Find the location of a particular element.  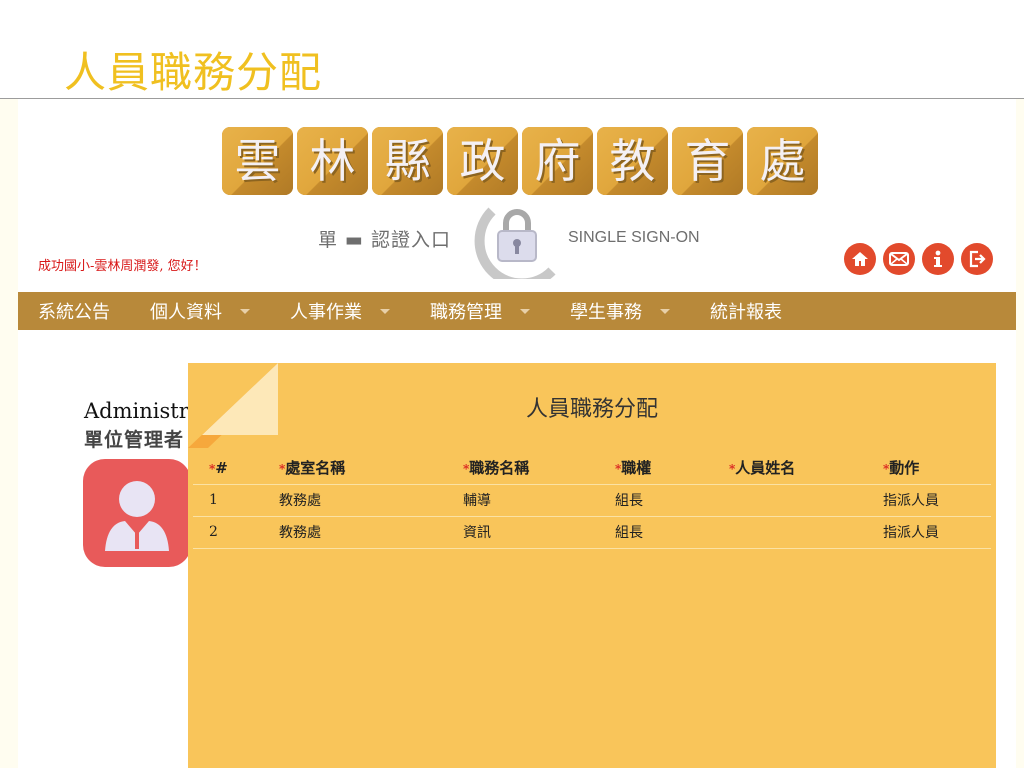

banner-tile: 政 is located at coordinates (482, 161).